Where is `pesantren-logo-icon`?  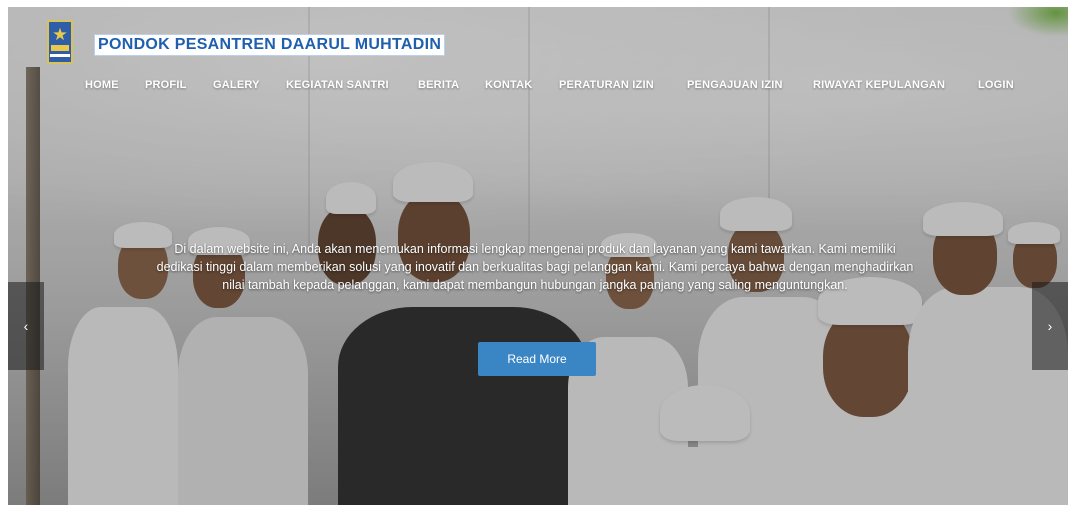
pesantren-logo-icon is located at coordinates (60, 42).